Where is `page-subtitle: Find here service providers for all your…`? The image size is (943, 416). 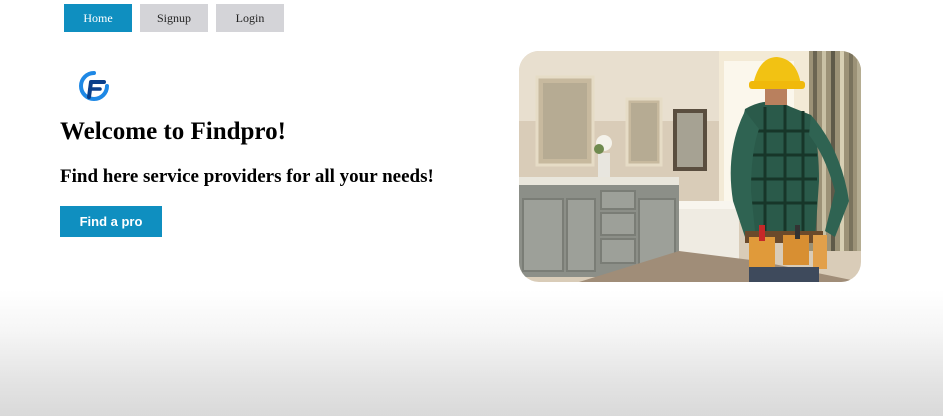 page-subtitle: Find here service providers for all your… is located at coordinates (247, 176).